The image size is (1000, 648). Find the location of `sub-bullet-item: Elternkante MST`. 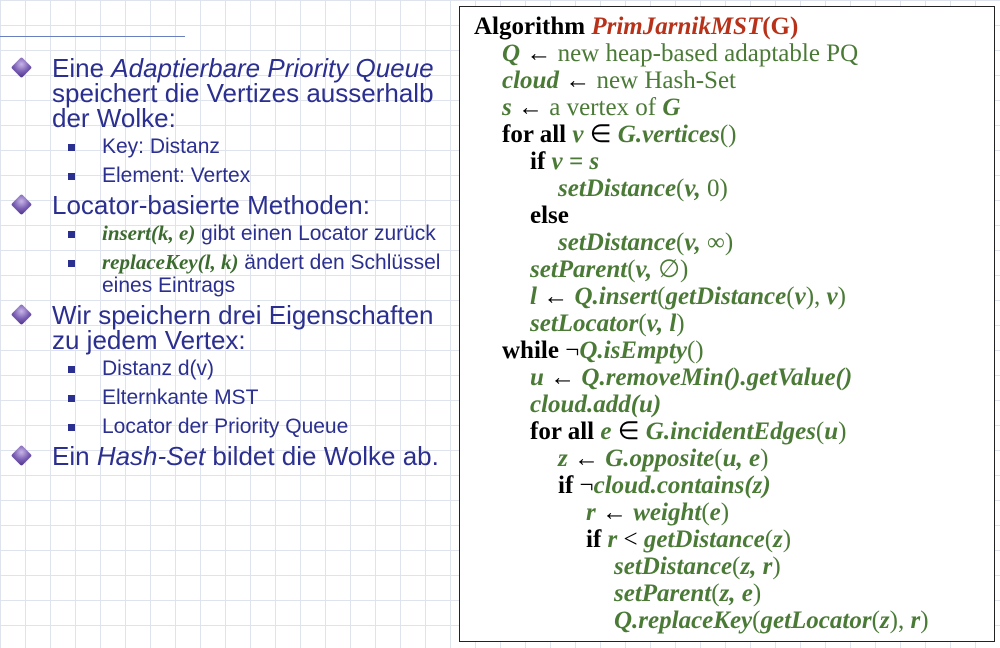

sub-bullet-item: Elternkante MST is located at coordinates (230, 397).